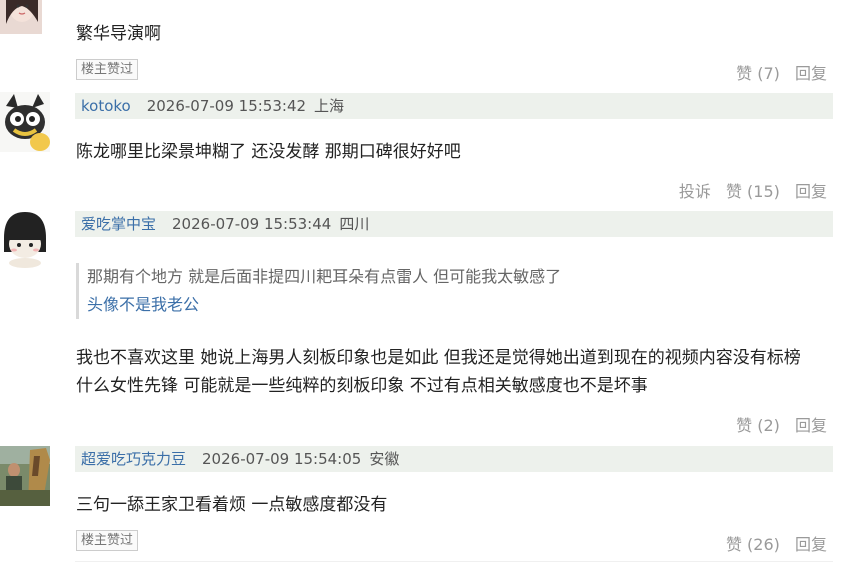  Describe the element at coordinates (384, 459) in the screenshot. I see `comment-location: 安徽` at that location.